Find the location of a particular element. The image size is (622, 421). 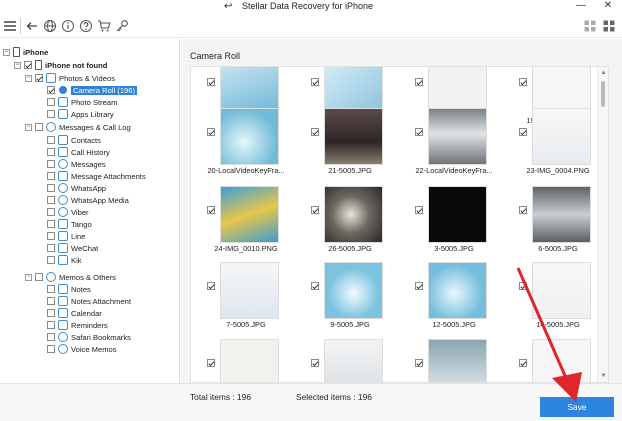

tree-item-safari-bookmarks: Safari Bookmarks is located at coordinates (89, 337).